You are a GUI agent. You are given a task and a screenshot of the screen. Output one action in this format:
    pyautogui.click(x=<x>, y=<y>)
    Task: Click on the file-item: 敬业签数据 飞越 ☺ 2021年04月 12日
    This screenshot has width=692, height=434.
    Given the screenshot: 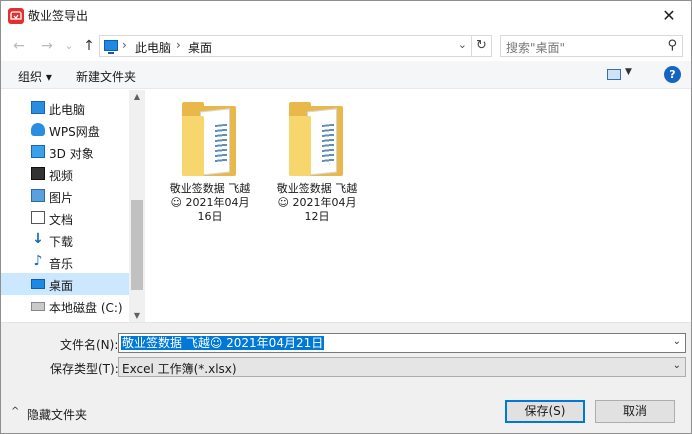 What is the action you would take?
    pyautogui.click(x=317, y=163)
    